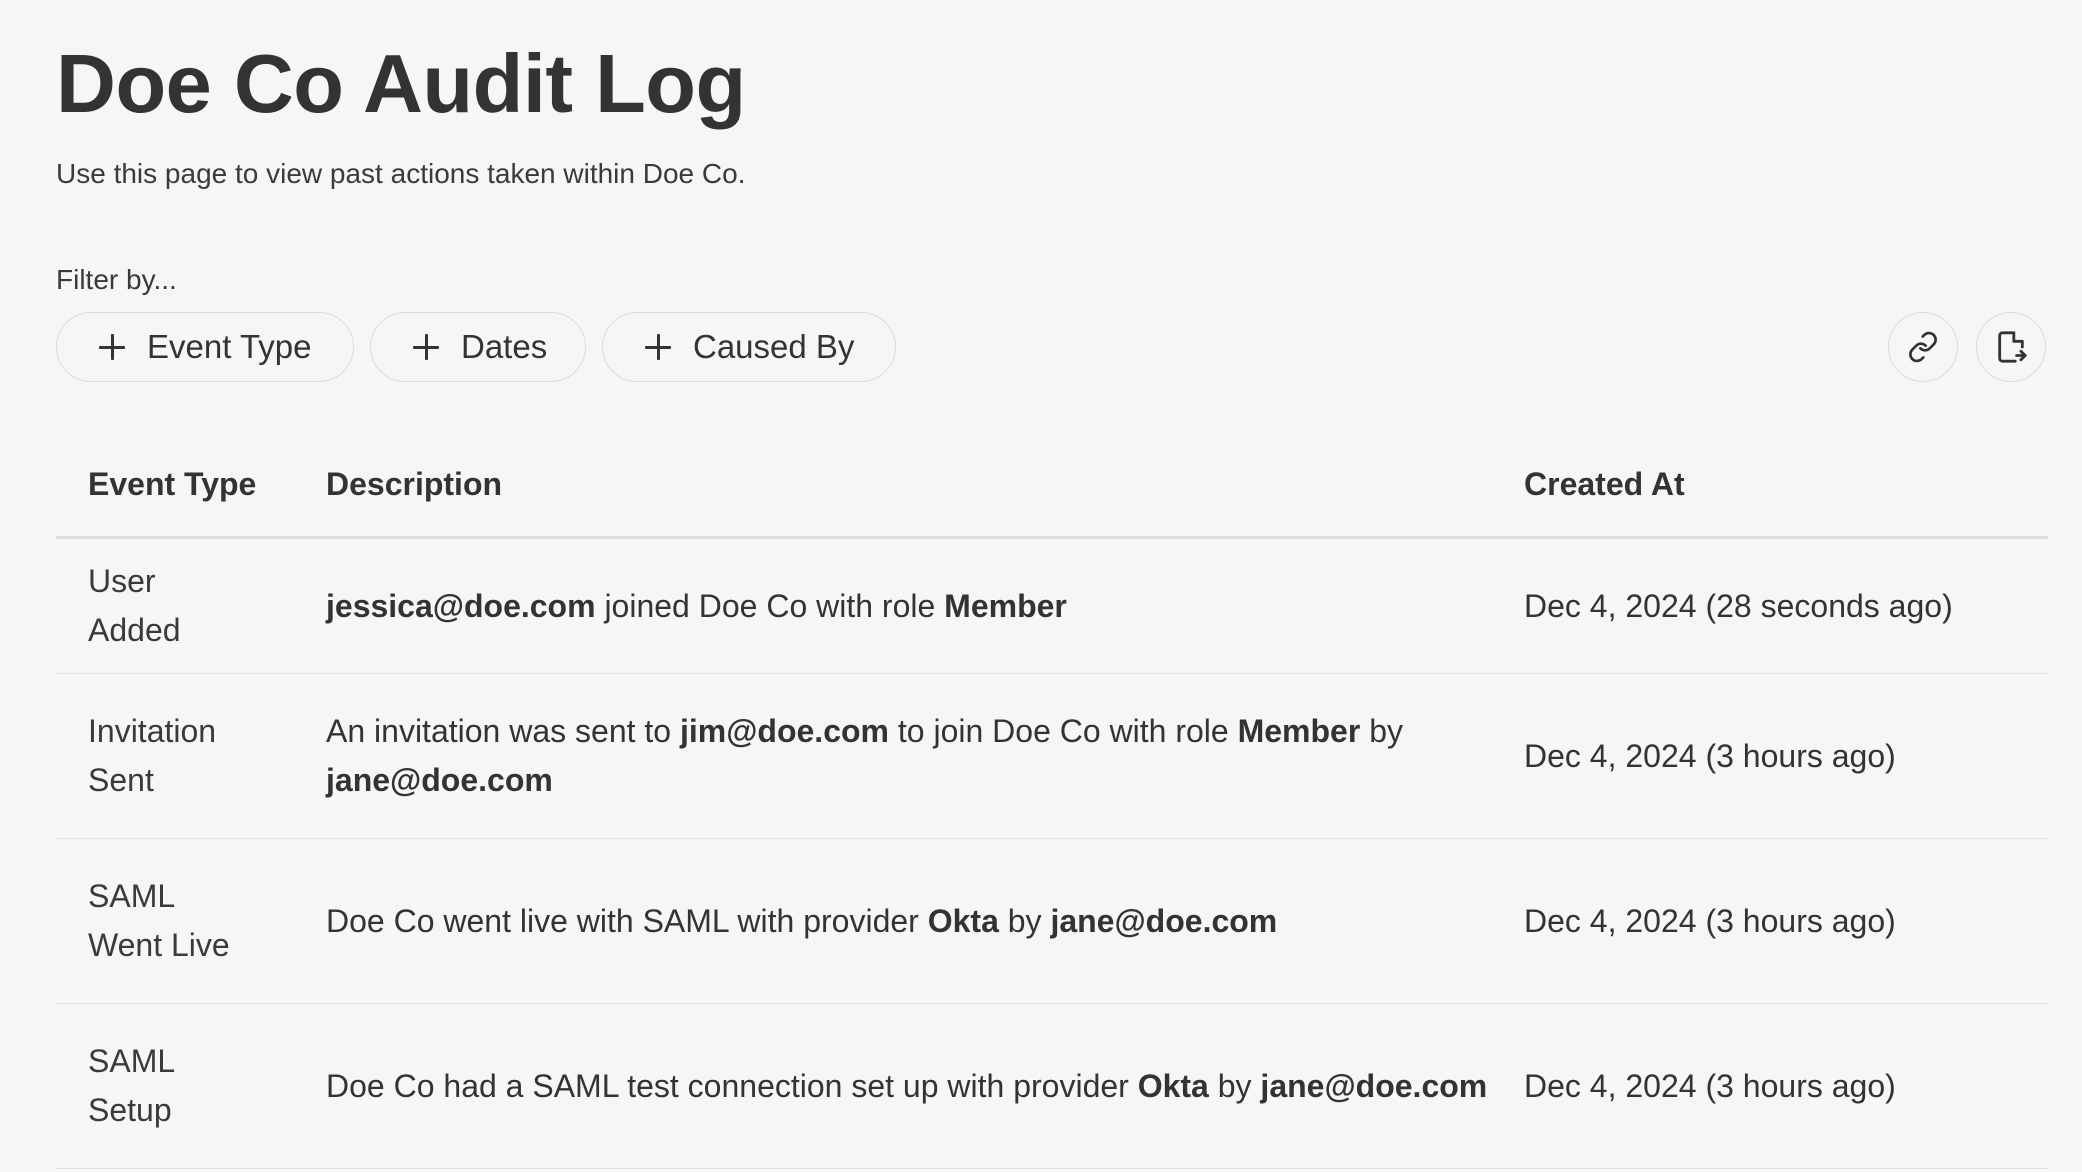 This screenshot has width=2082, height=1172. What do you see at coordinates (175, 485) in the screenshot?
I see `column-header-event-type: Event Type` at bounding box center [175, 485].